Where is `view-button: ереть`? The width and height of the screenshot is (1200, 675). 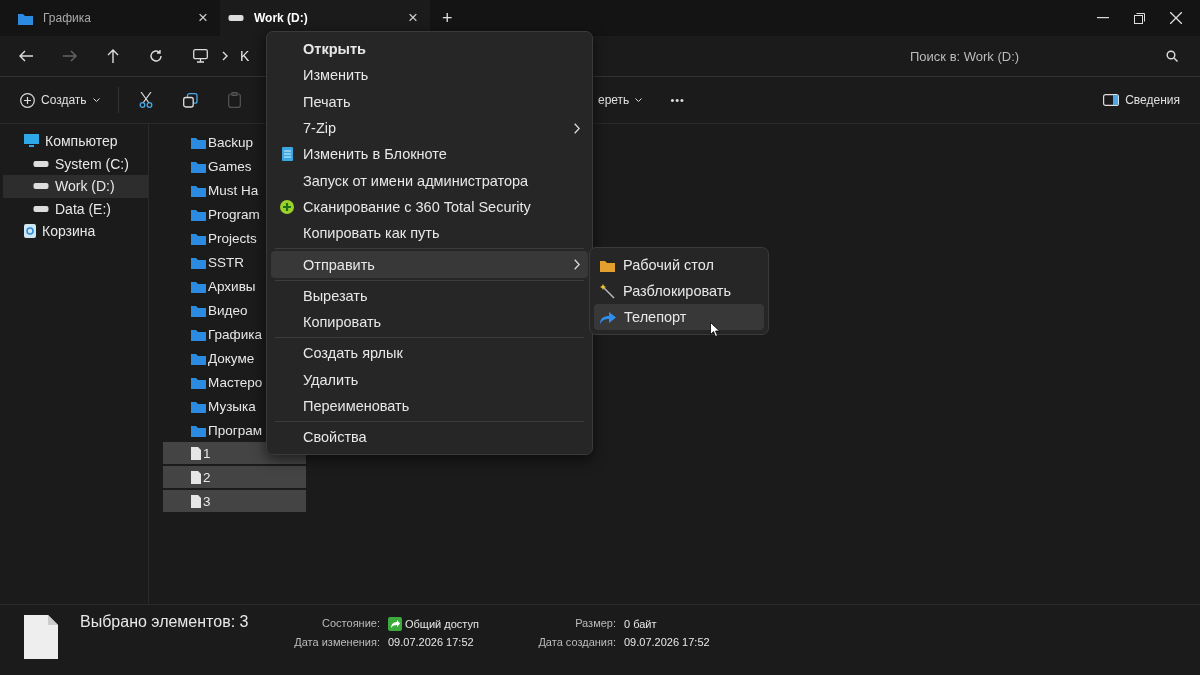 view-button: ереть is located at coordinates (620, 100).